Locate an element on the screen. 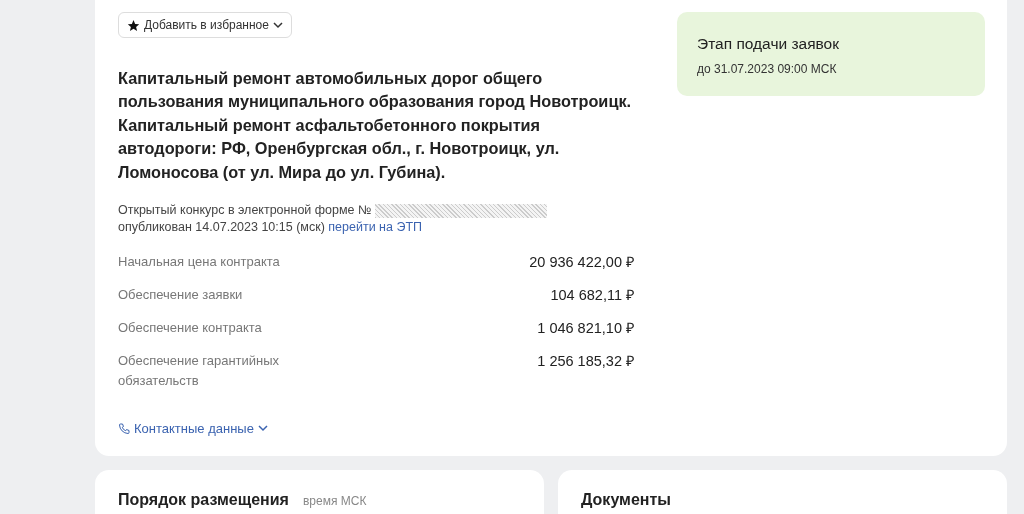 The height and width of the screenshot is (514, 1024). price-value: 104 682,11 ₽ is located at coordinates (592, 295).